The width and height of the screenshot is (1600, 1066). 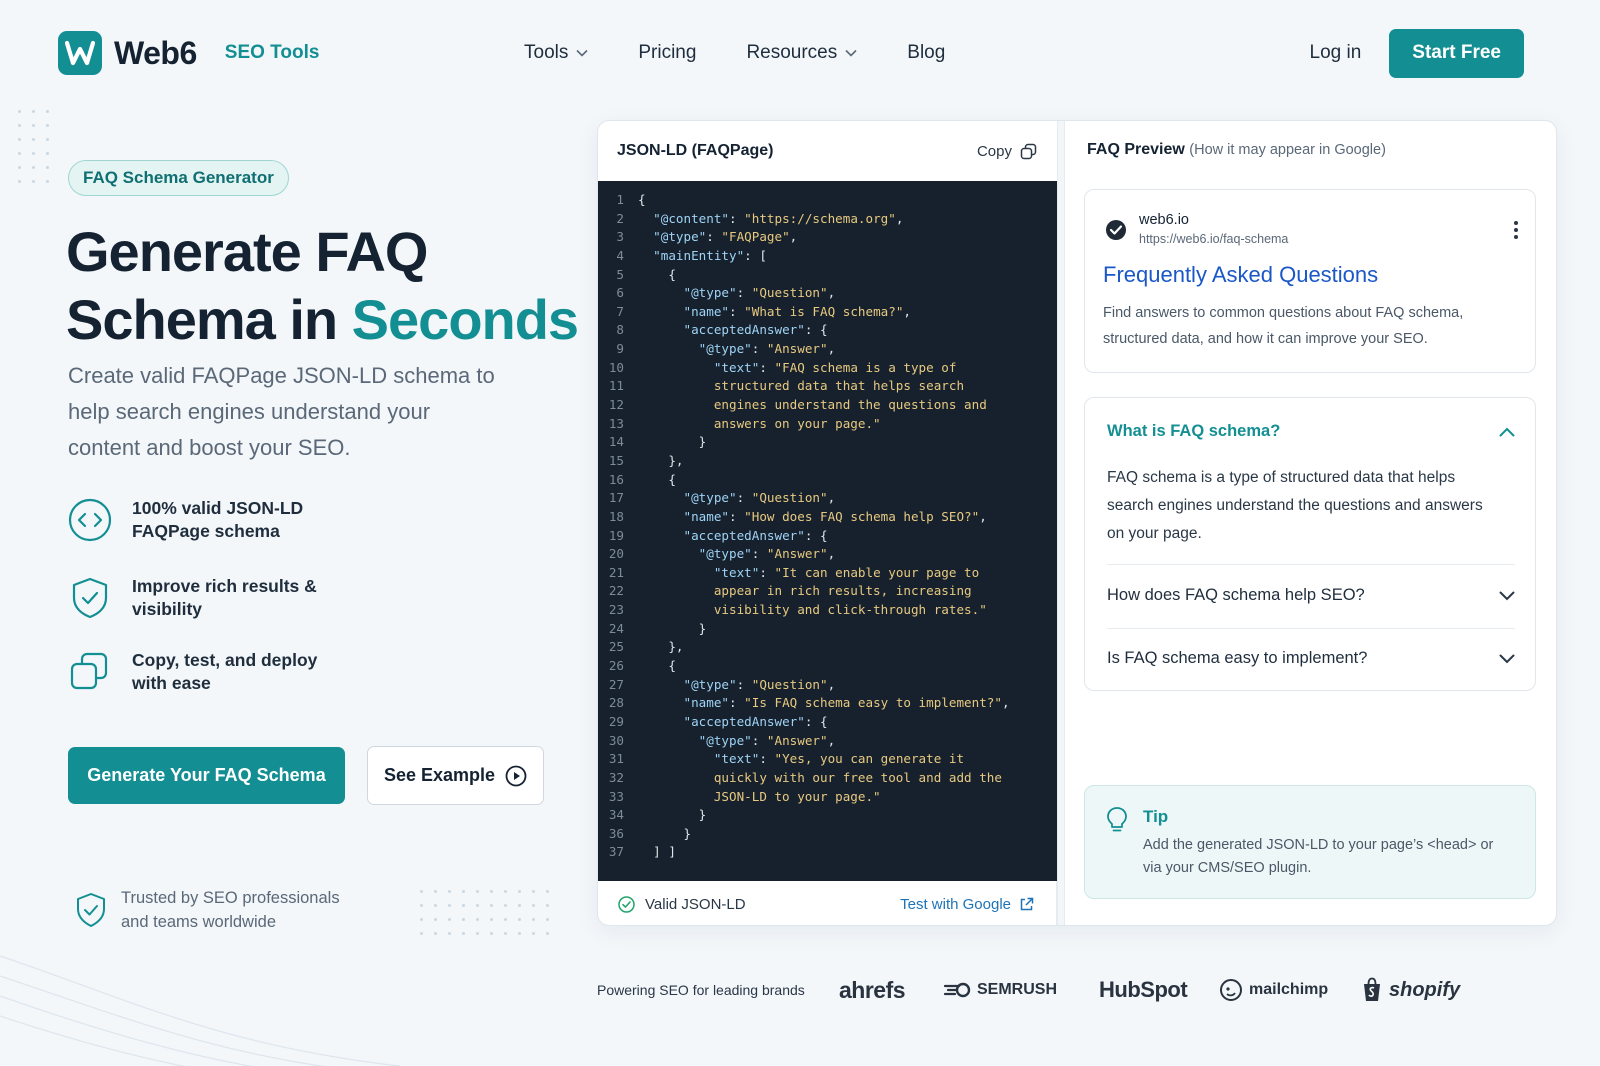 I want to click on line-number: 12, so click(x=616, y=405).